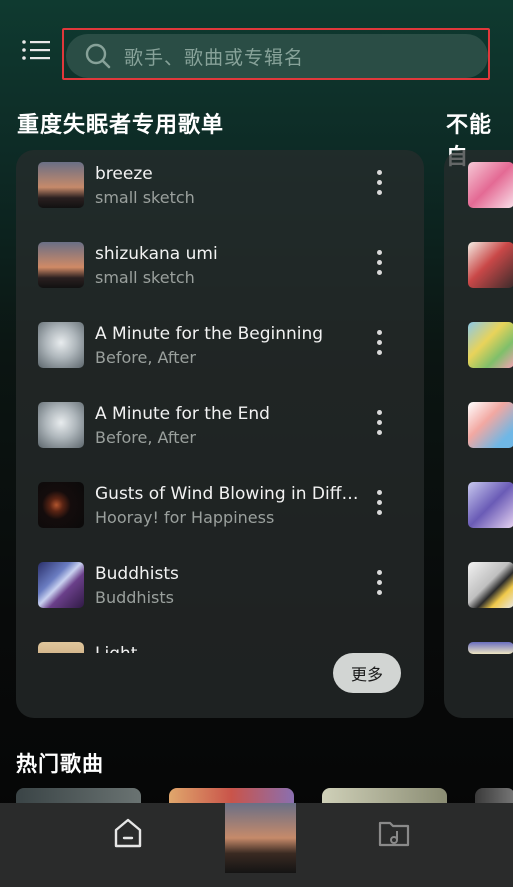  I want to click on search-icon, so click(98, 56).